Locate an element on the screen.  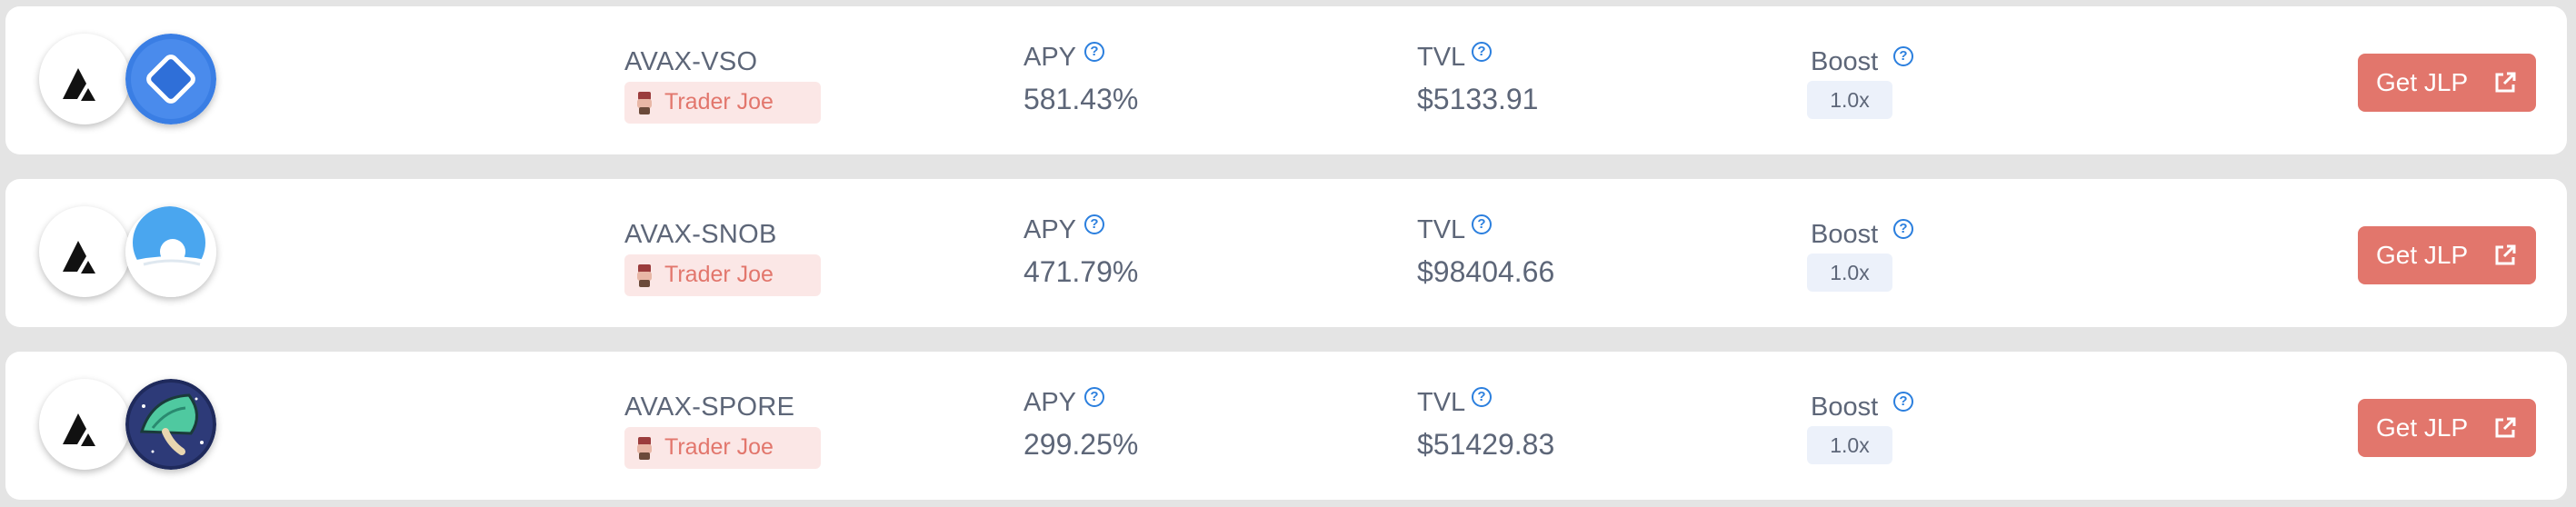
spore-mushroom-icon is located at coordinates (170, 424).